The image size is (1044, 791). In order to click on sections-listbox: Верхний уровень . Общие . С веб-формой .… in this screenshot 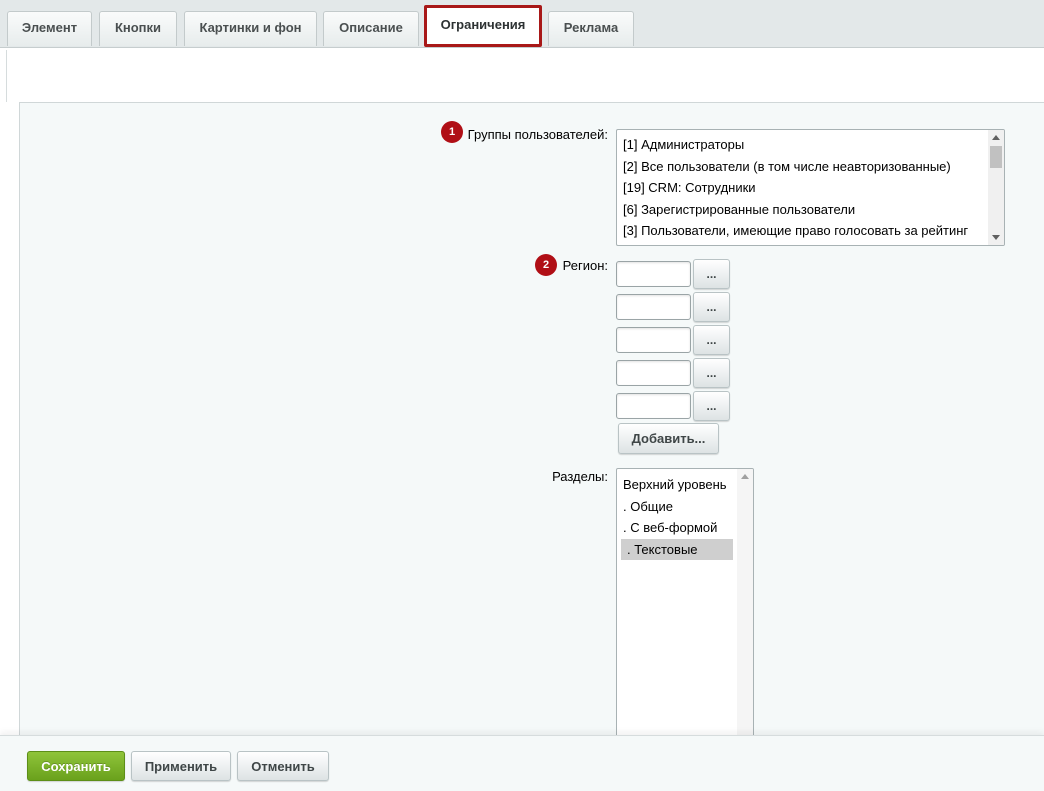, I will do `click(685, 613)`.